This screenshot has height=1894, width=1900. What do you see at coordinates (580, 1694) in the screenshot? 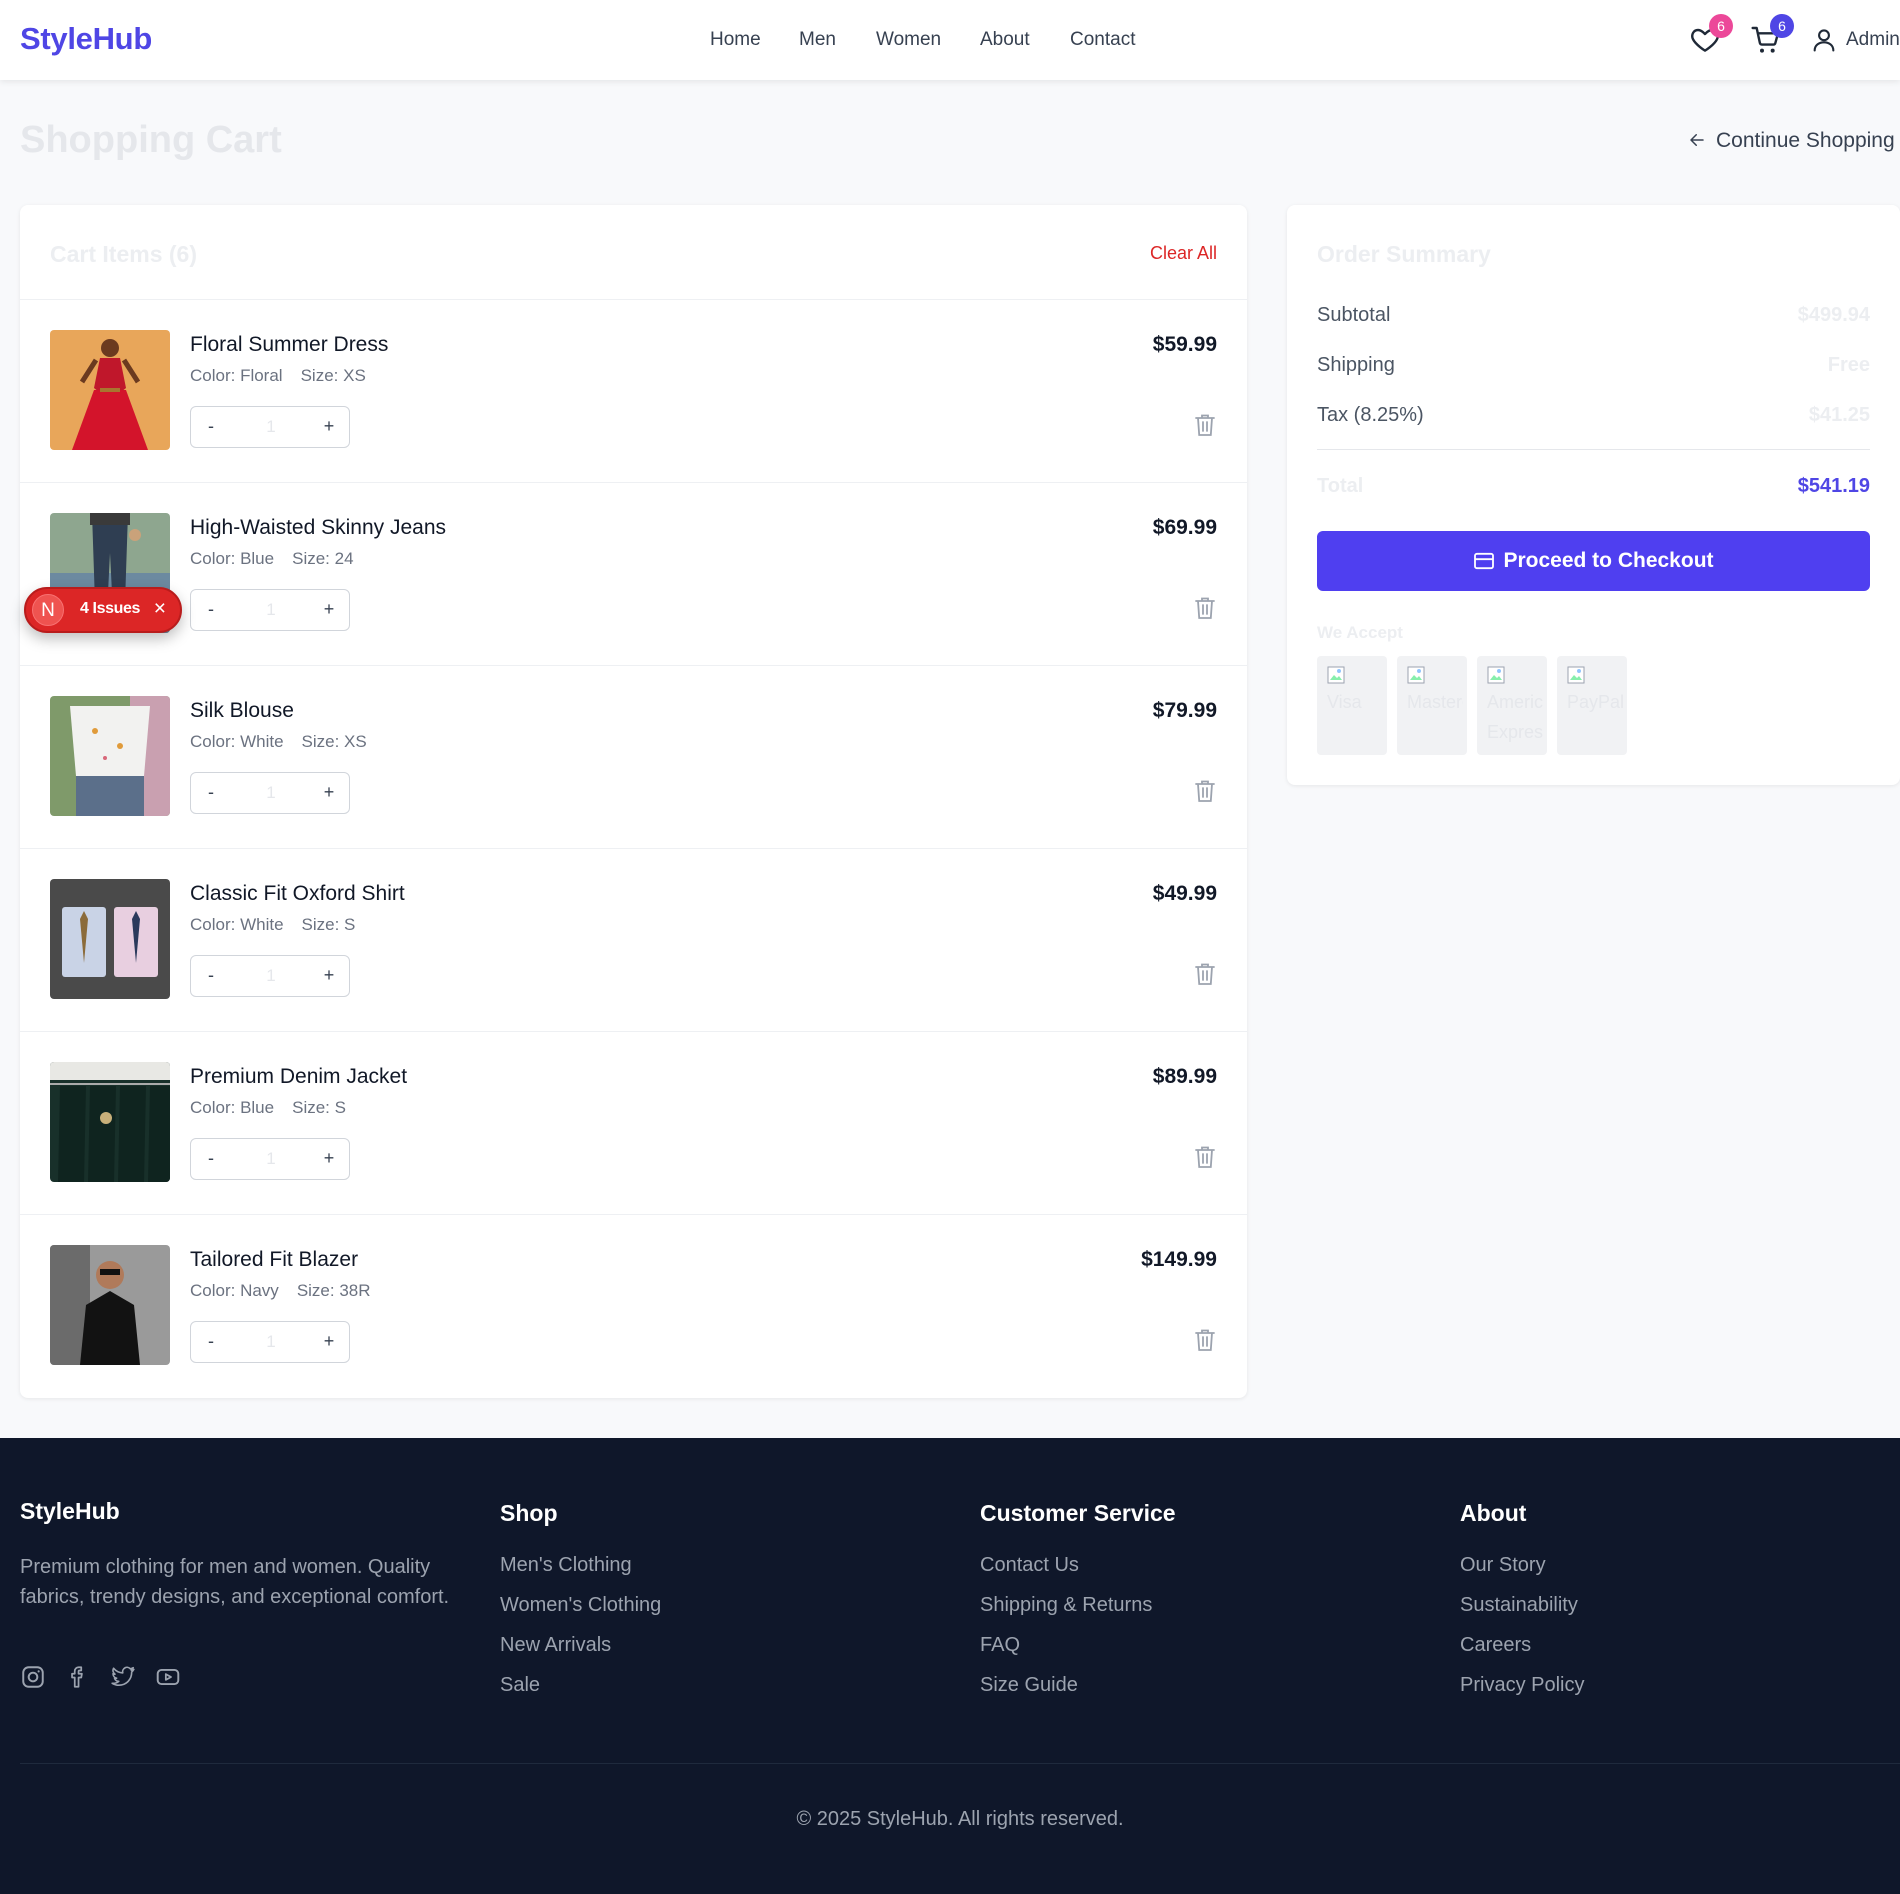
I see `footer-link: Sale` at bounding box center [580, 1694].